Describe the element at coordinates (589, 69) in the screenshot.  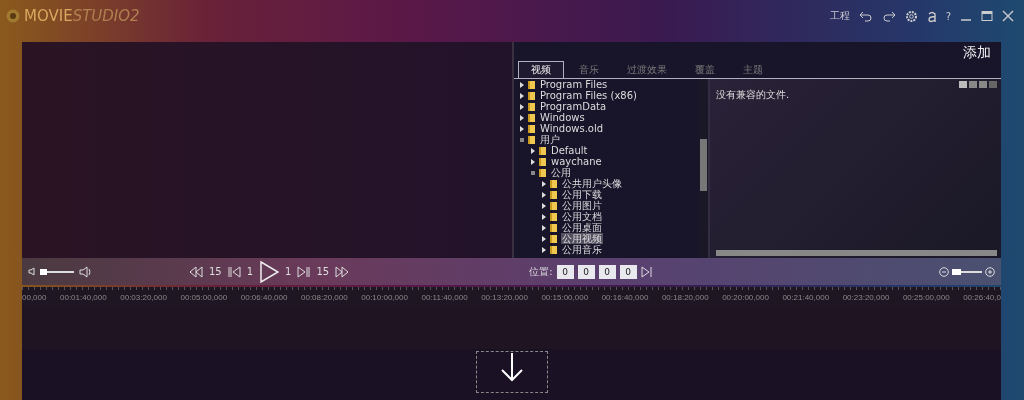
I see `tab: 音乐` at that location.